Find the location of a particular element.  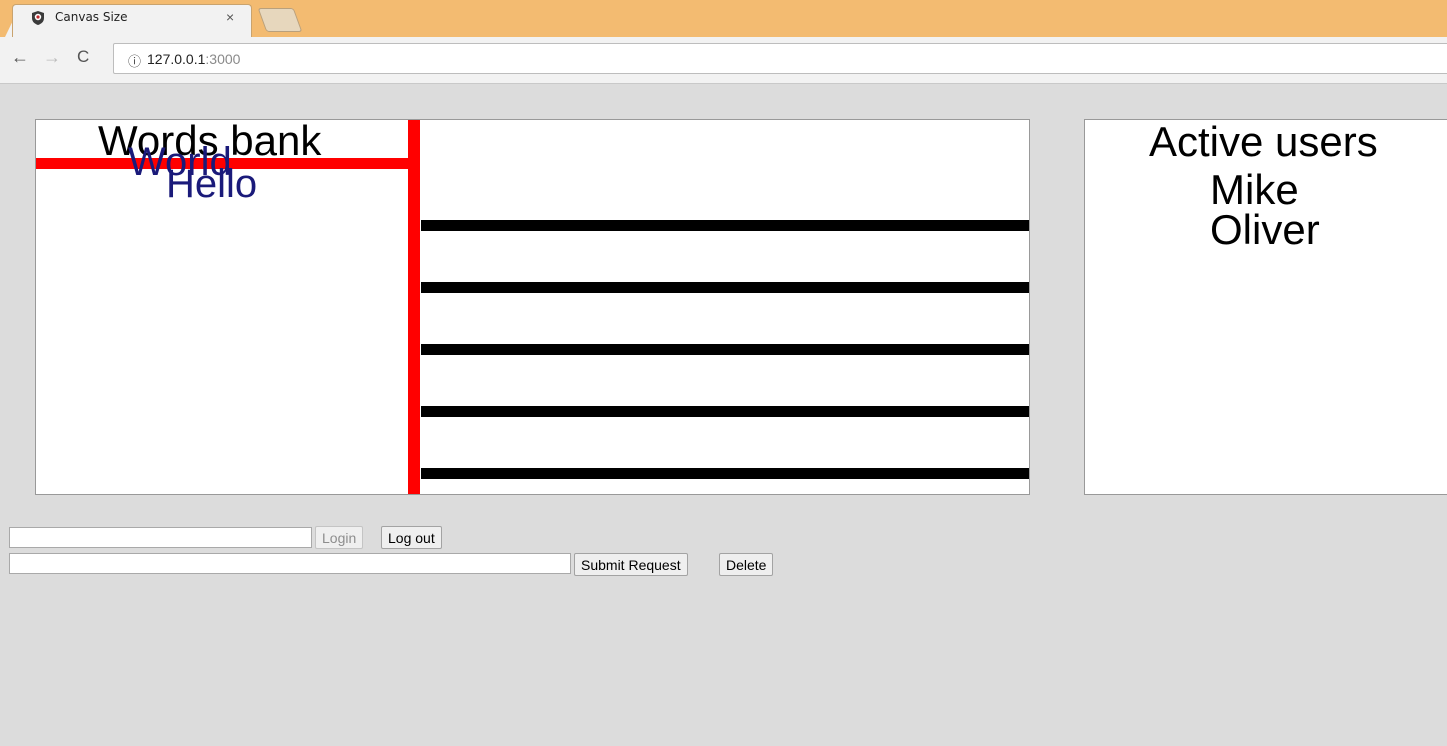

active-users-panel: Active users Mike Oliver is located at coordinates (1265, 307).